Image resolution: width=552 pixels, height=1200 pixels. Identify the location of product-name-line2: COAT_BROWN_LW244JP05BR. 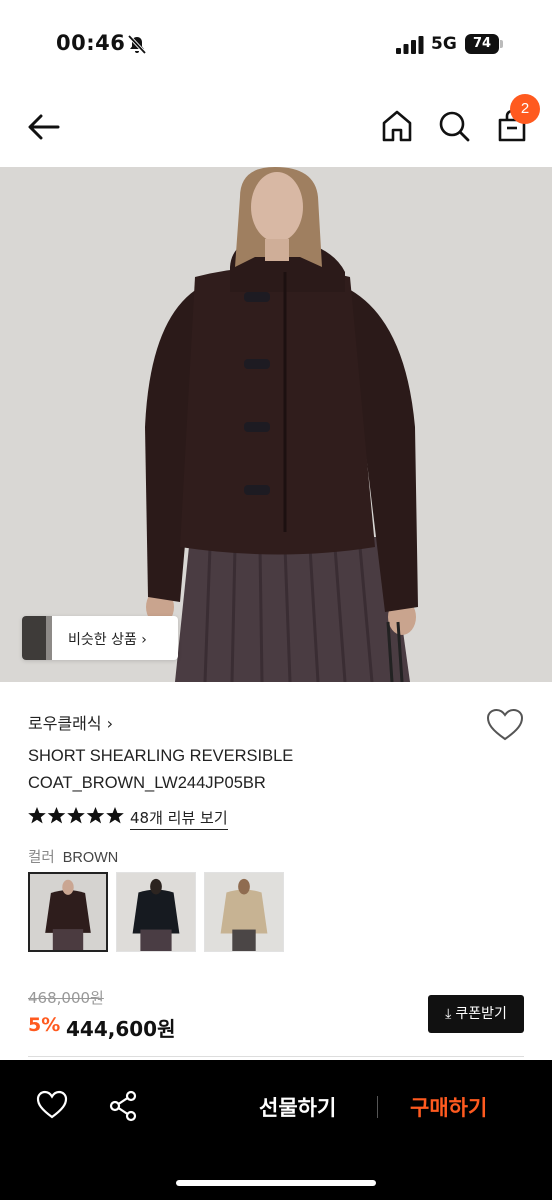
(147, 783).